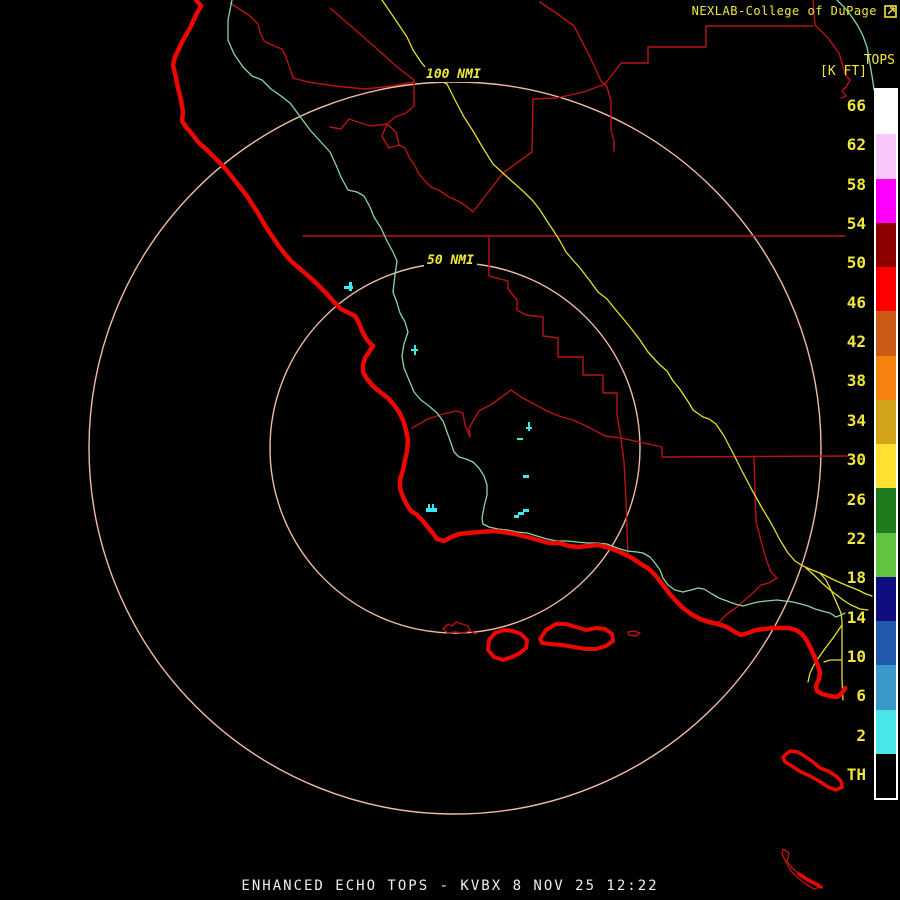  I want to click on island-santa-cruz, so click(576, 636).